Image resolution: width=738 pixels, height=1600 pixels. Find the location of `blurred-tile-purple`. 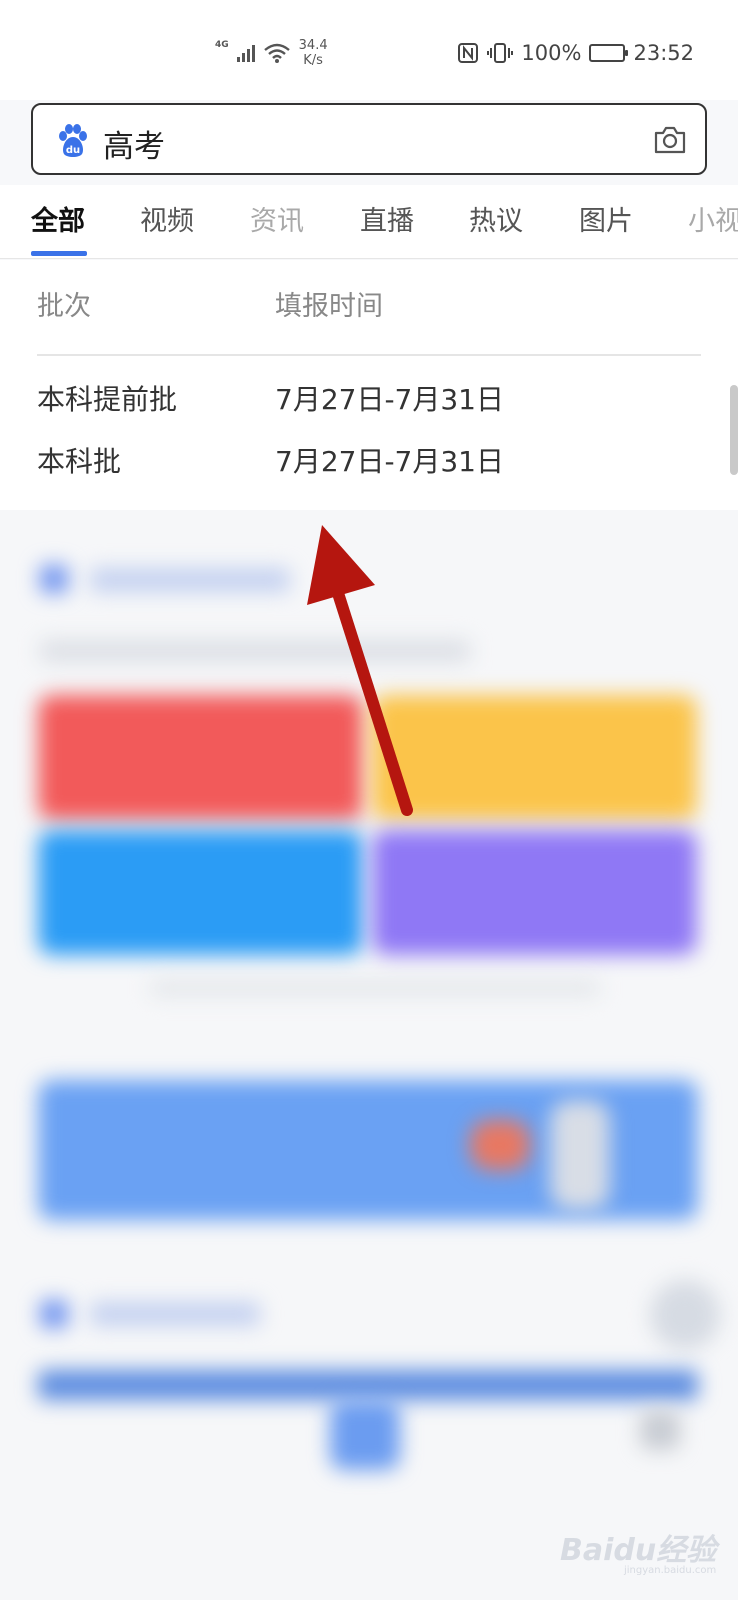

blurred-tile-purple is located at coordinates (534, 892).